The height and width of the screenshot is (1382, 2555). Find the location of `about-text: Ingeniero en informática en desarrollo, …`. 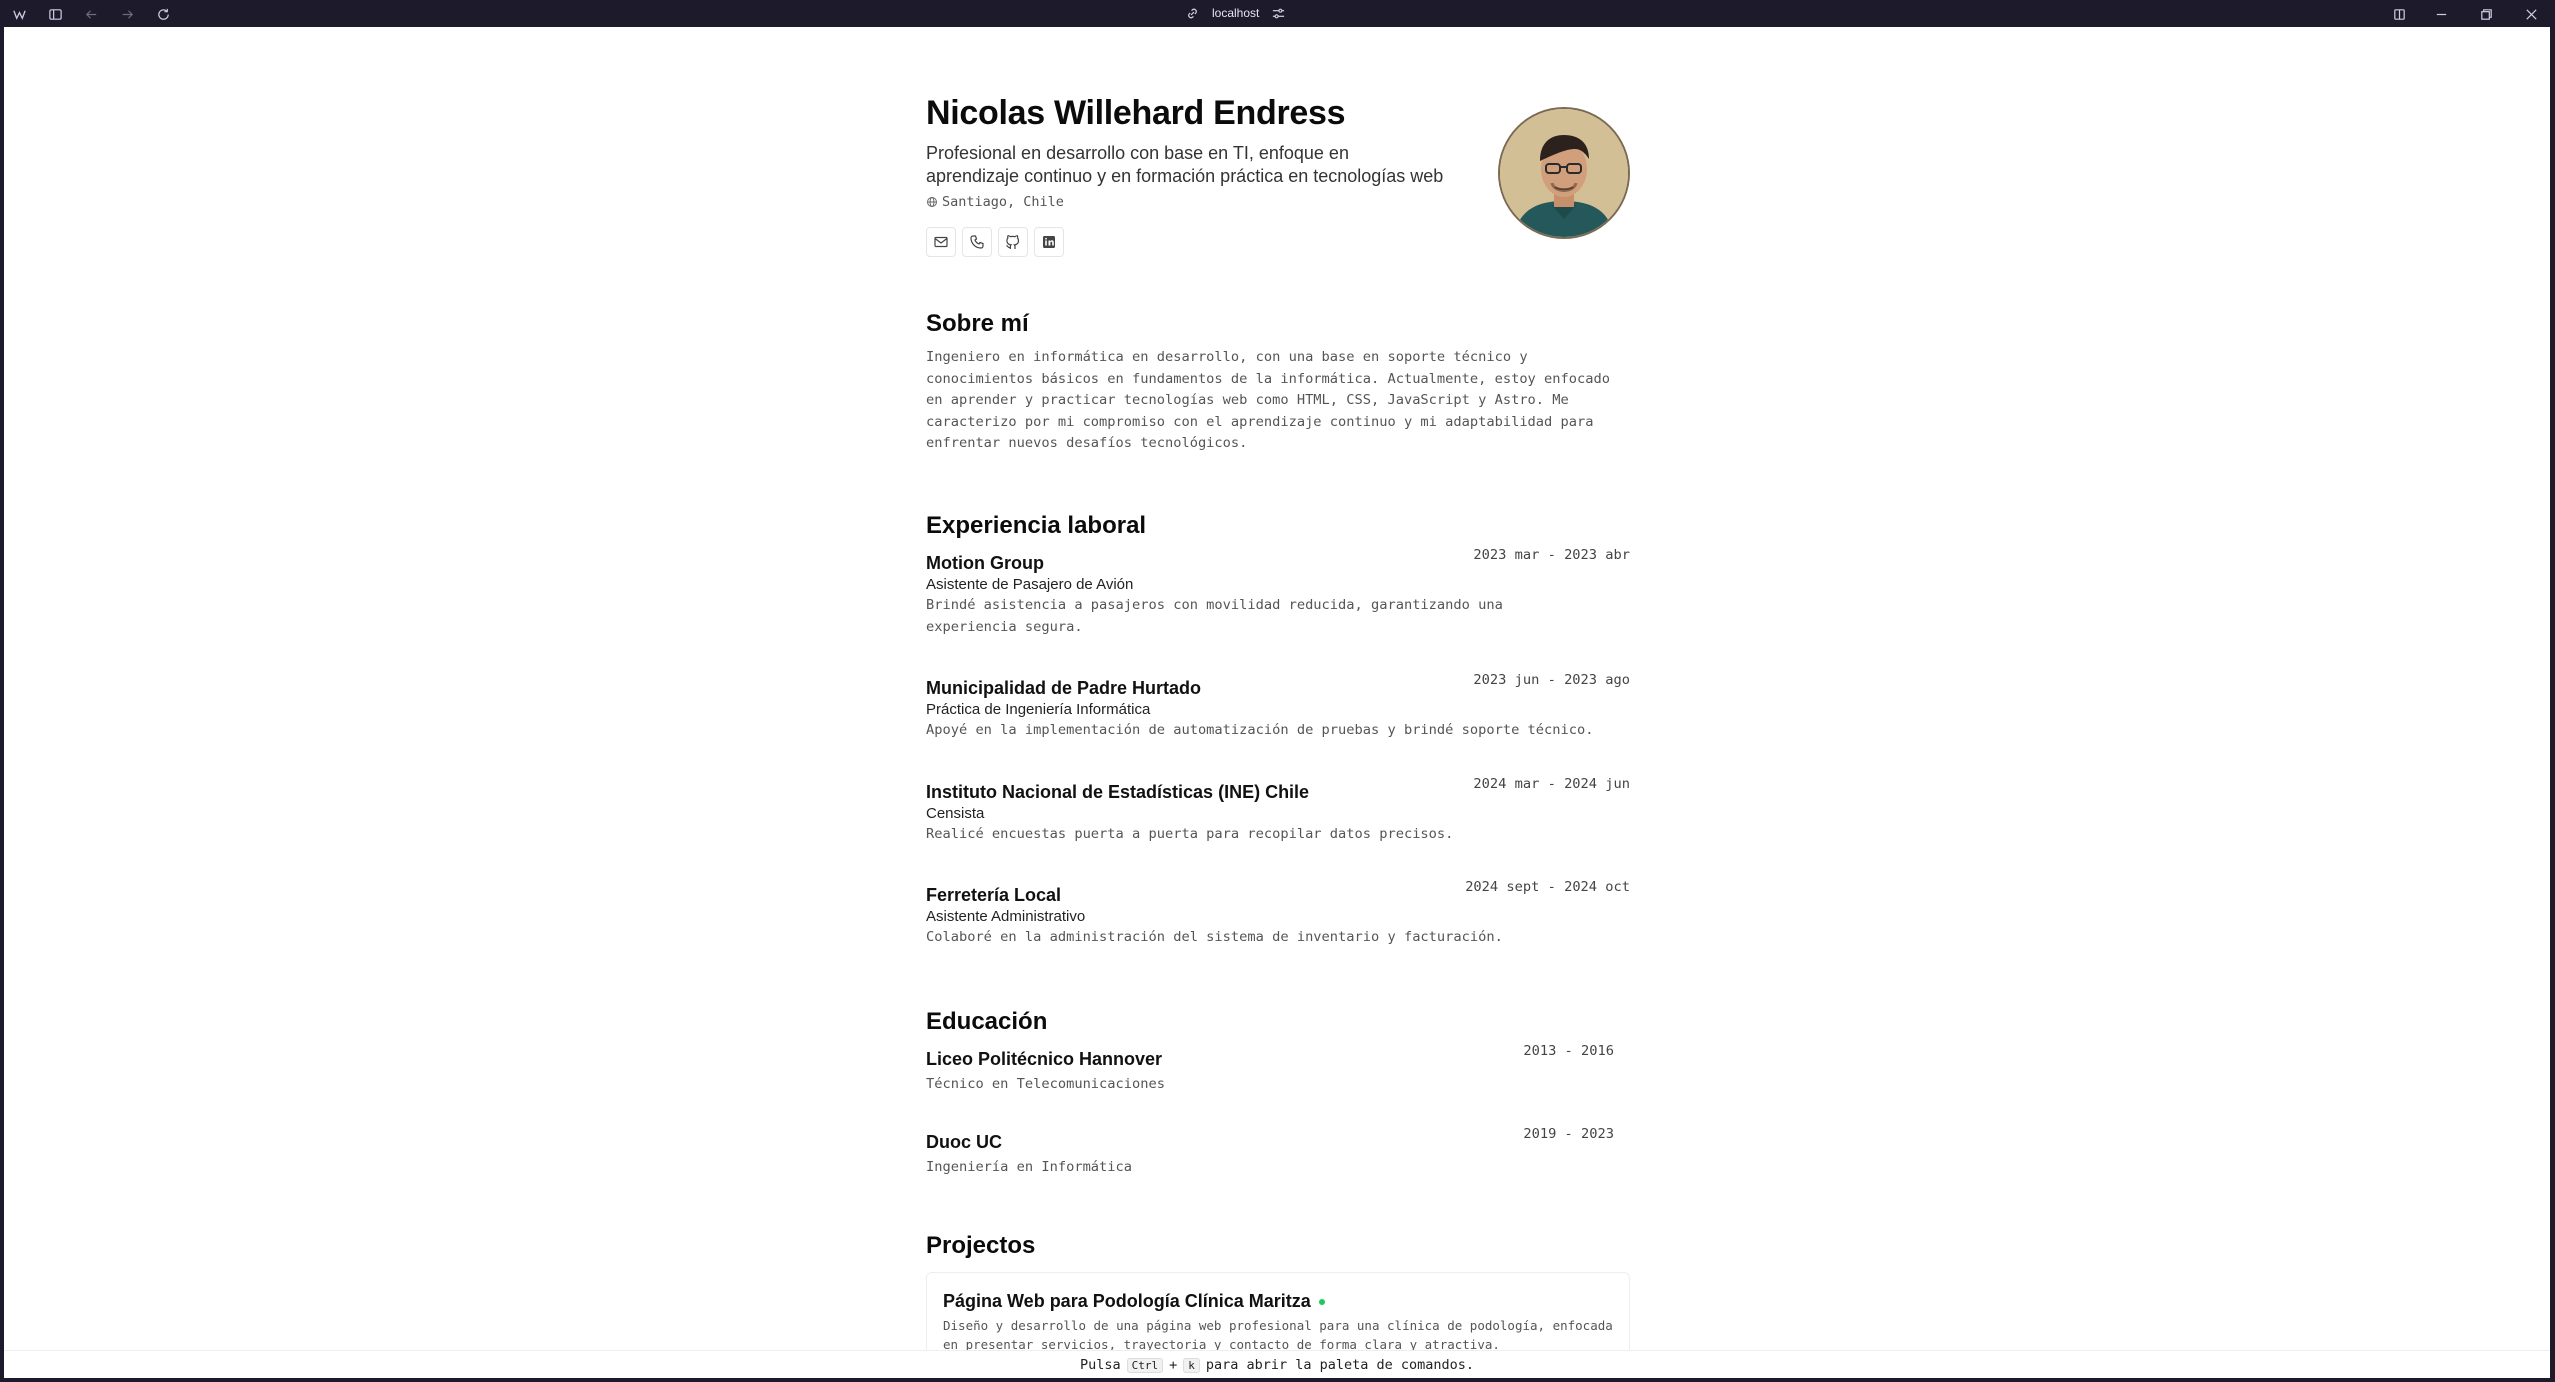

about-text: Ingeniero en informática en desarrollo, … is located at coordinates (1268, 400).